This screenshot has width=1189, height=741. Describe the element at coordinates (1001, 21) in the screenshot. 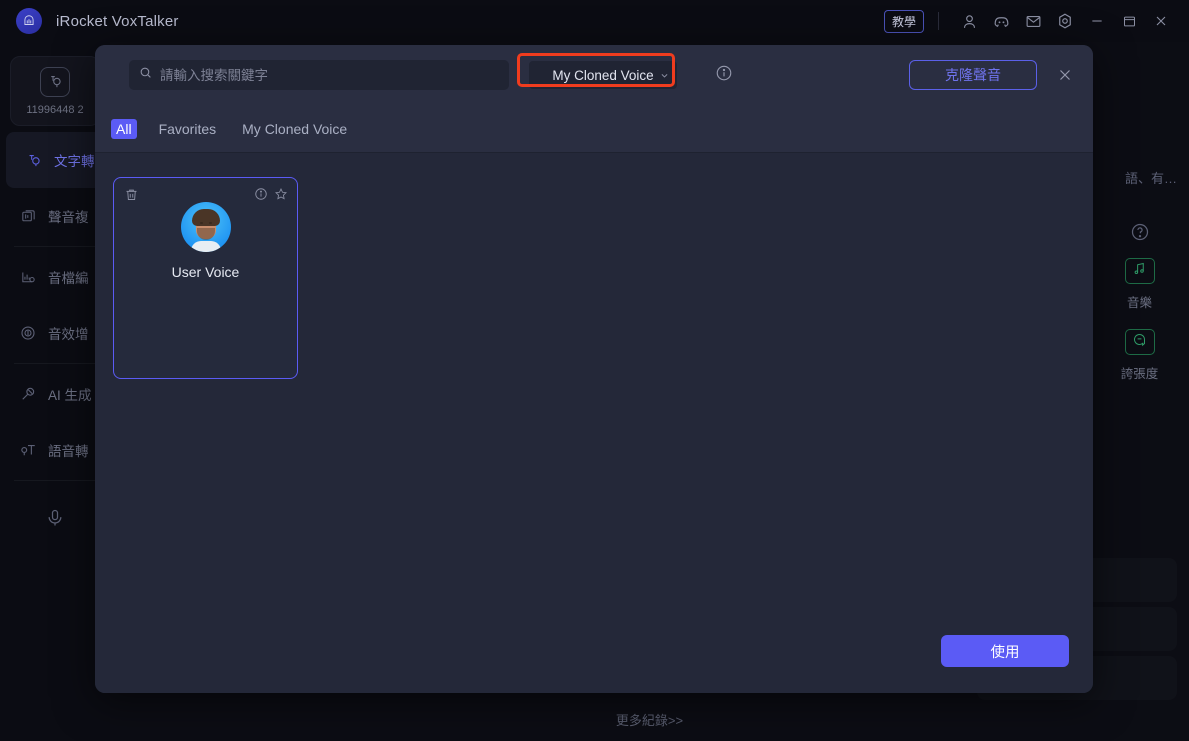

I see `discord-icon` at that location.